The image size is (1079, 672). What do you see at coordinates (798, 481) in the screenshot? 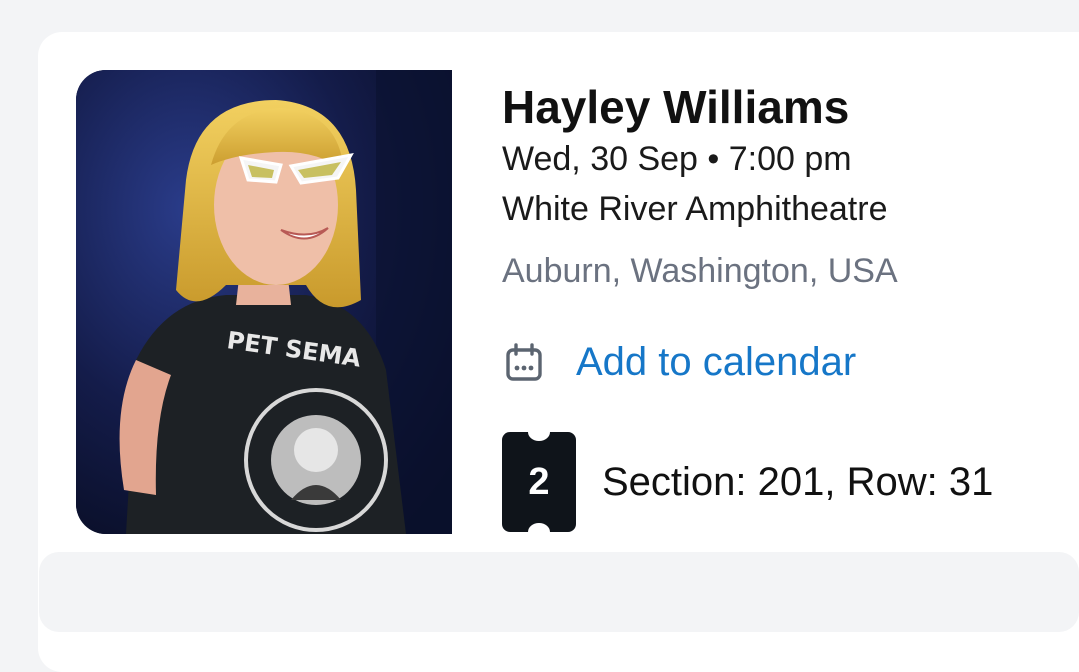
I see `seat-info: Section: 201, Row: 31` at bounding box center [798, 481].